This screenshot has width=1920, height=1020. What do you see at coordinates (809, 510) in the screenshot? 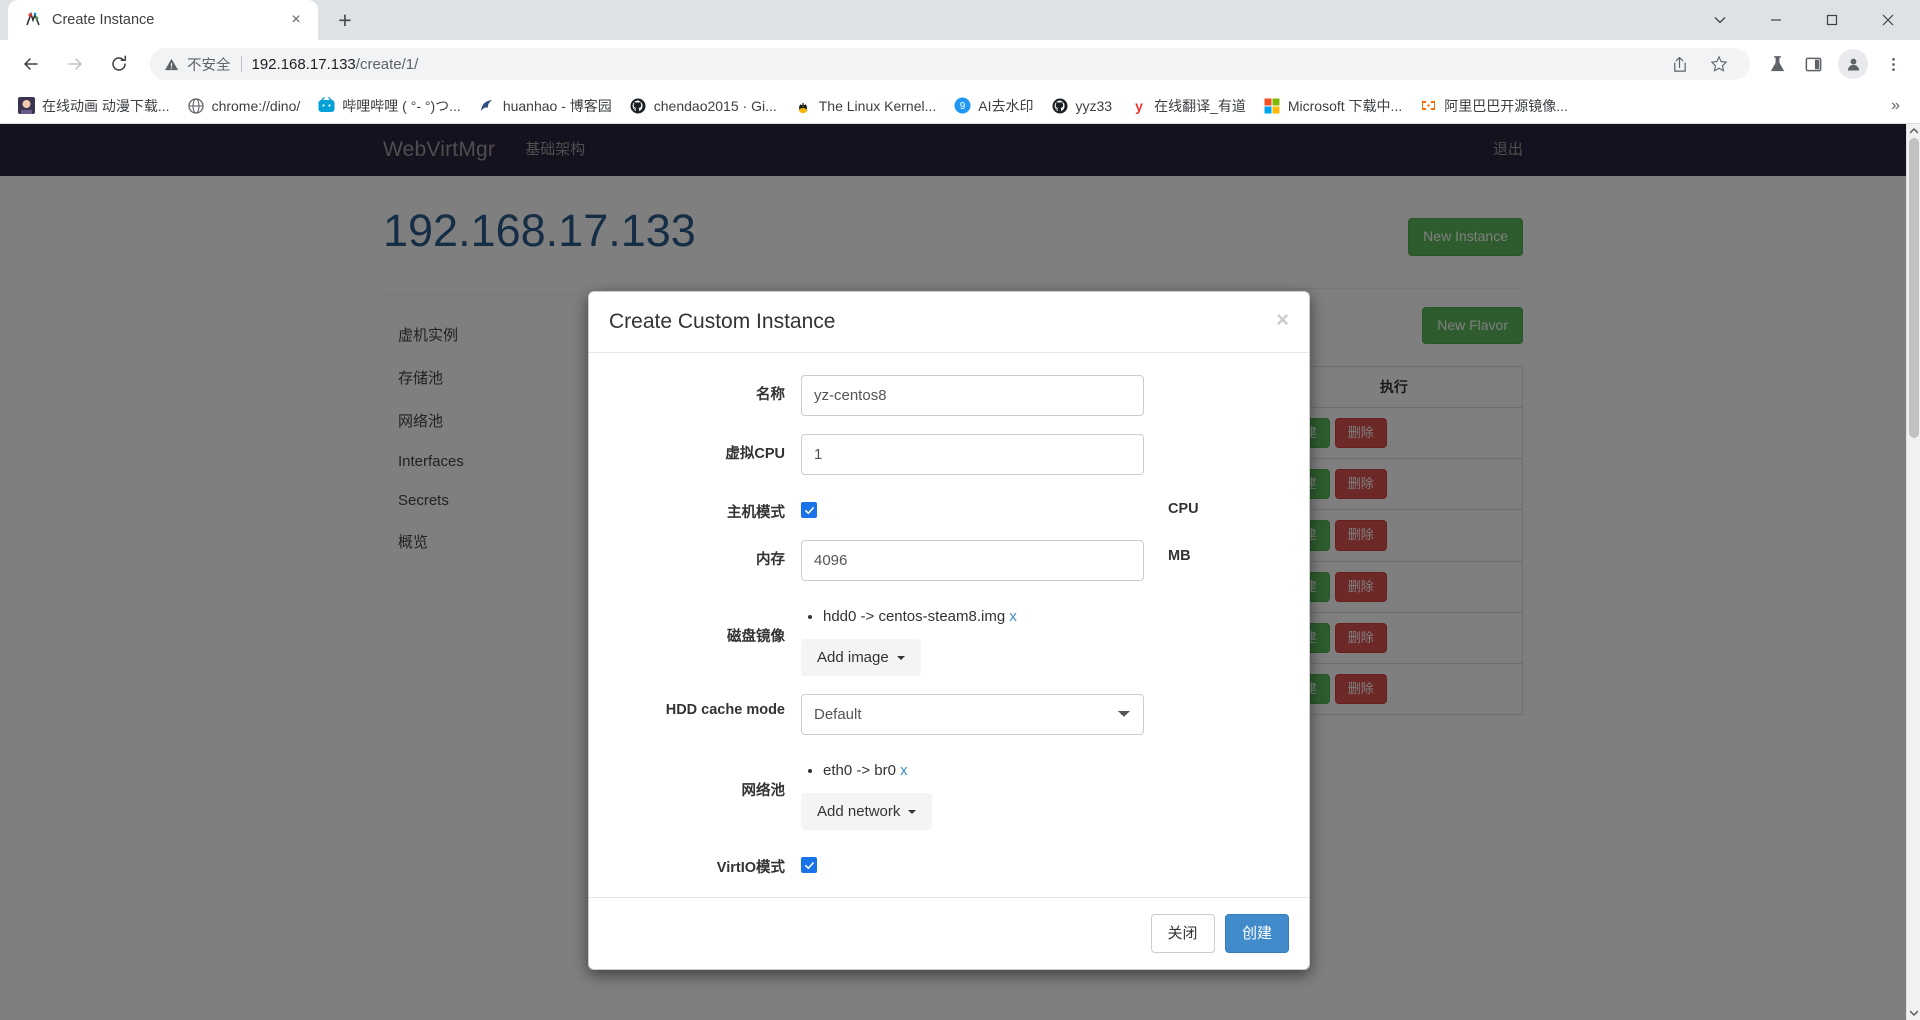
I see `host-model-checkbox` at bounding box center [809, 510].